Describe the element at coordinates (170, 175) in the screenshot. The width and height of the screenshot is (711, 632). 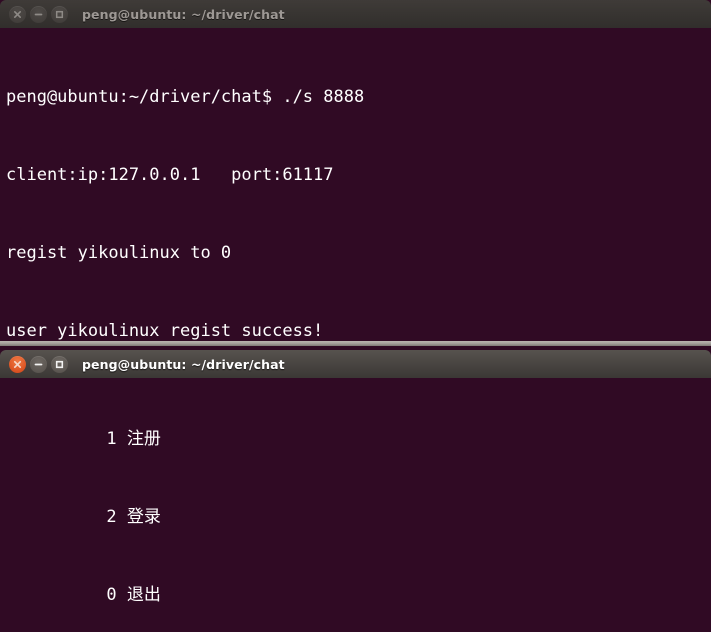
I see `terminal-line: client:ip:127.0.0.1 port:61117` at that location.